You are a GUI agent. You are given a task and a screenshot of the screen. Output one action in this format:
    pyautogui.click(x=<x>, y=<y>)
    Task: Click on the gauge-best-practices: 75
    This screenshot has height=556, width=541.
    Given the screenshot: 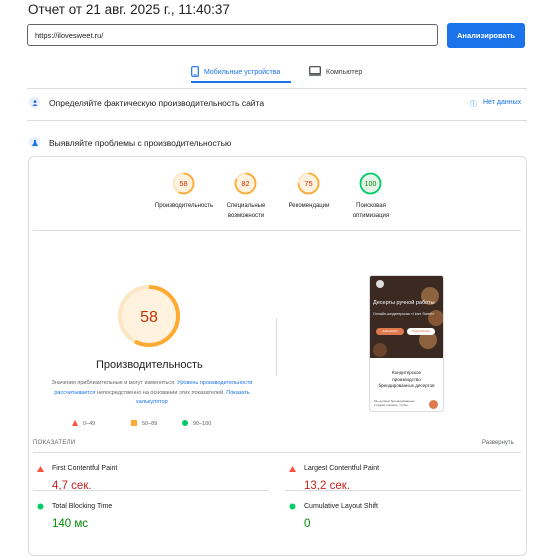 What is the action you would take?
    pyautogui.click(x=308, y=183)
    